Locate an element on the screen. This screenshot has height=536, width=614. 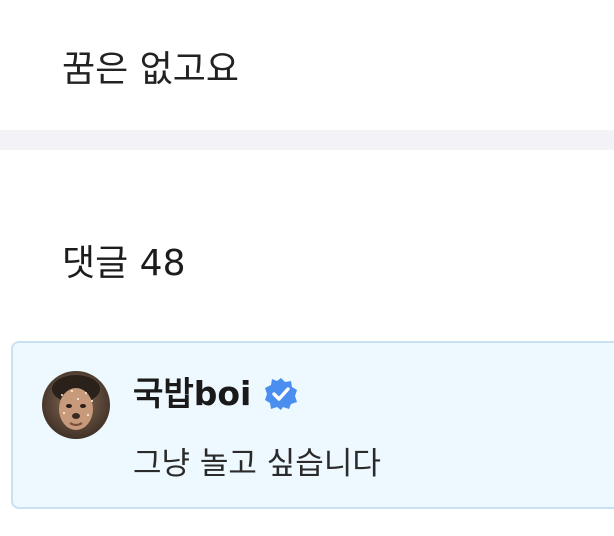
avatar is located at coordinates (76, 405).